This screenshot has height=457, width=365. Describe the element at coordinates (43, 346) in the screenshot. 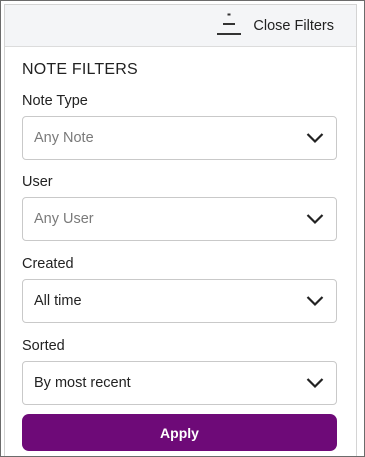

I see `sorted-label: Sorted` at that location.